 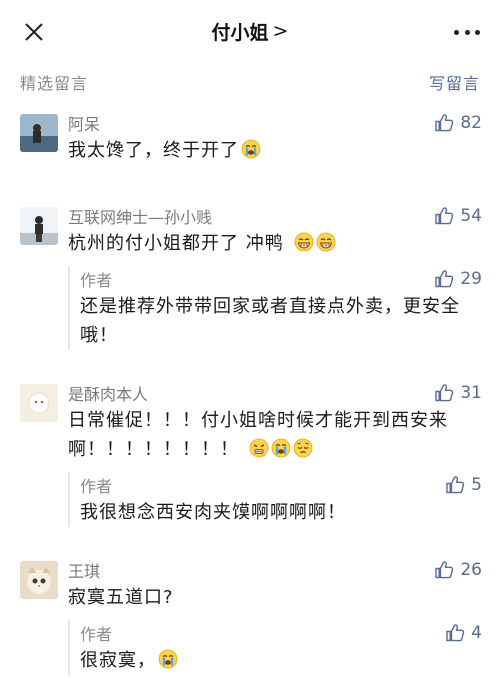 I want to click on write-comment-link: 写留言, so click(x=454, y=82).